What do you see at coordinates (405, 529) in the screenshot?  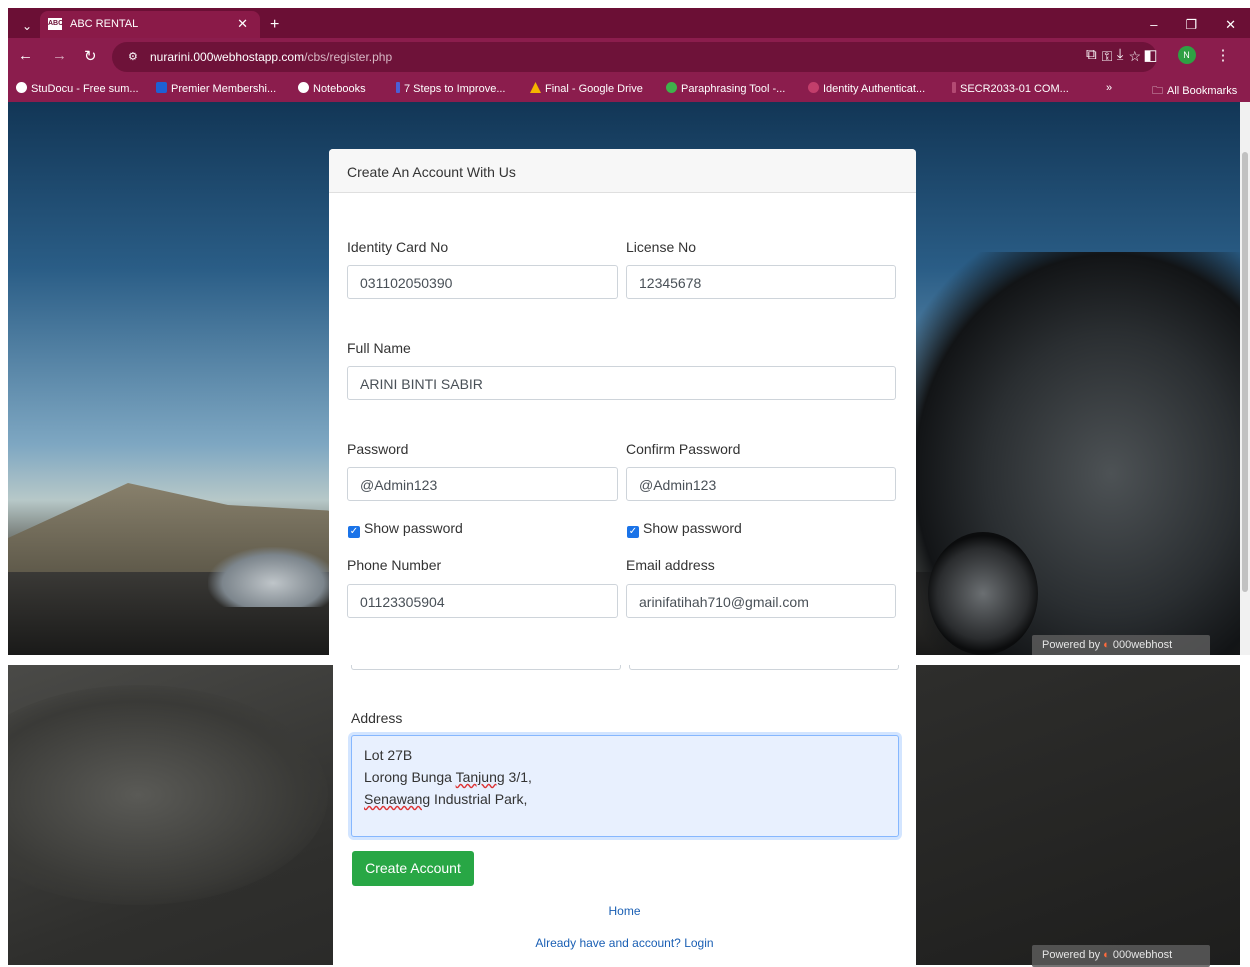 I see `show-password-checkbox: ✓ Show password` at bounding box center [405, 529].